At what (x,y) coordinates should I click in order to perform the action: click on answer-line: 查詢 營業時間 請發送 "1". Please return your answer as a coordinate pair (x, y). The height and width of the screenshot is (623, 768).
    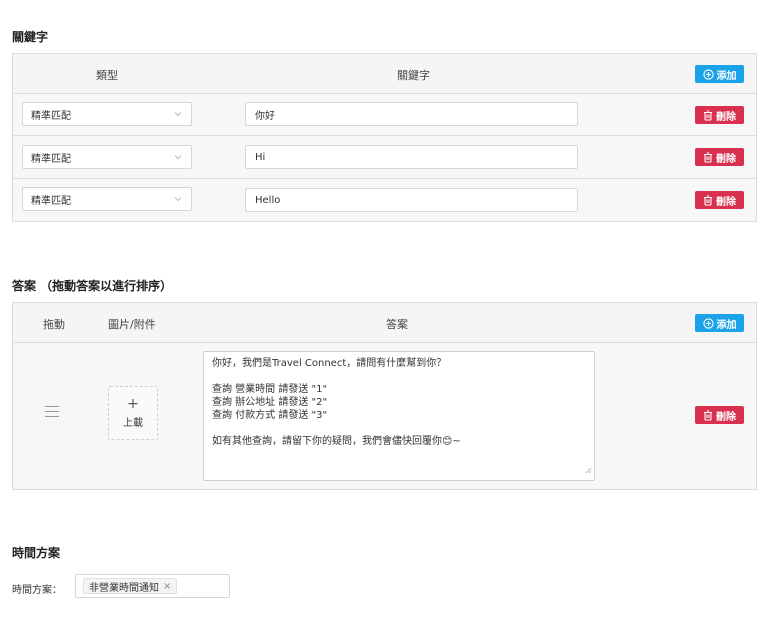
    Looking at the image, I should click on (270, 389).